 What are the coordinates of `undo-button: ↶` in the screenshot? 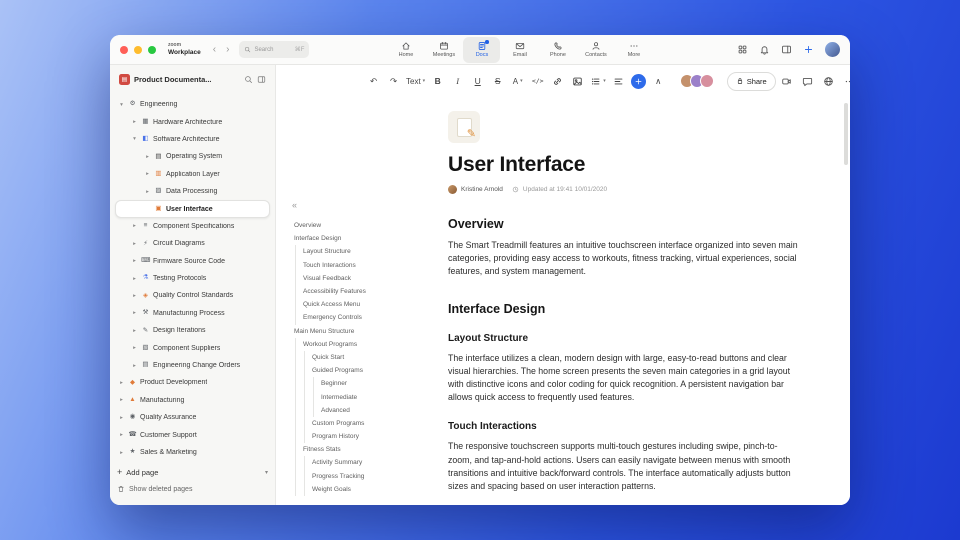 It's located at (373, 81).